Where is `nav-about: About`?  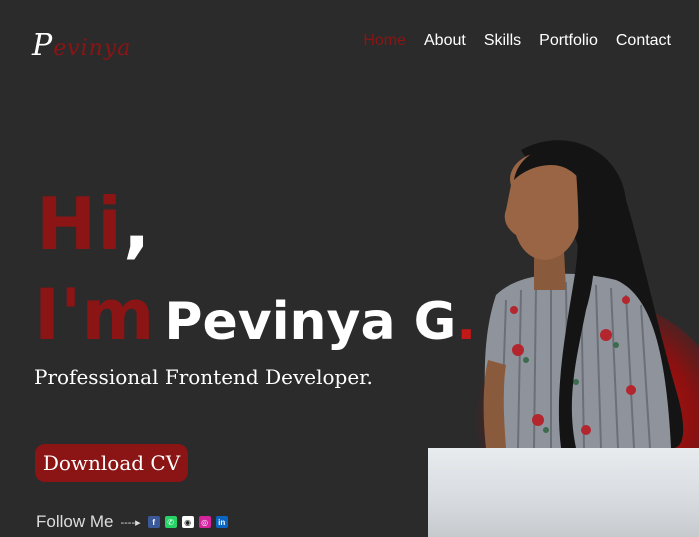 nav-about: About is located at coordinates (445, 41).